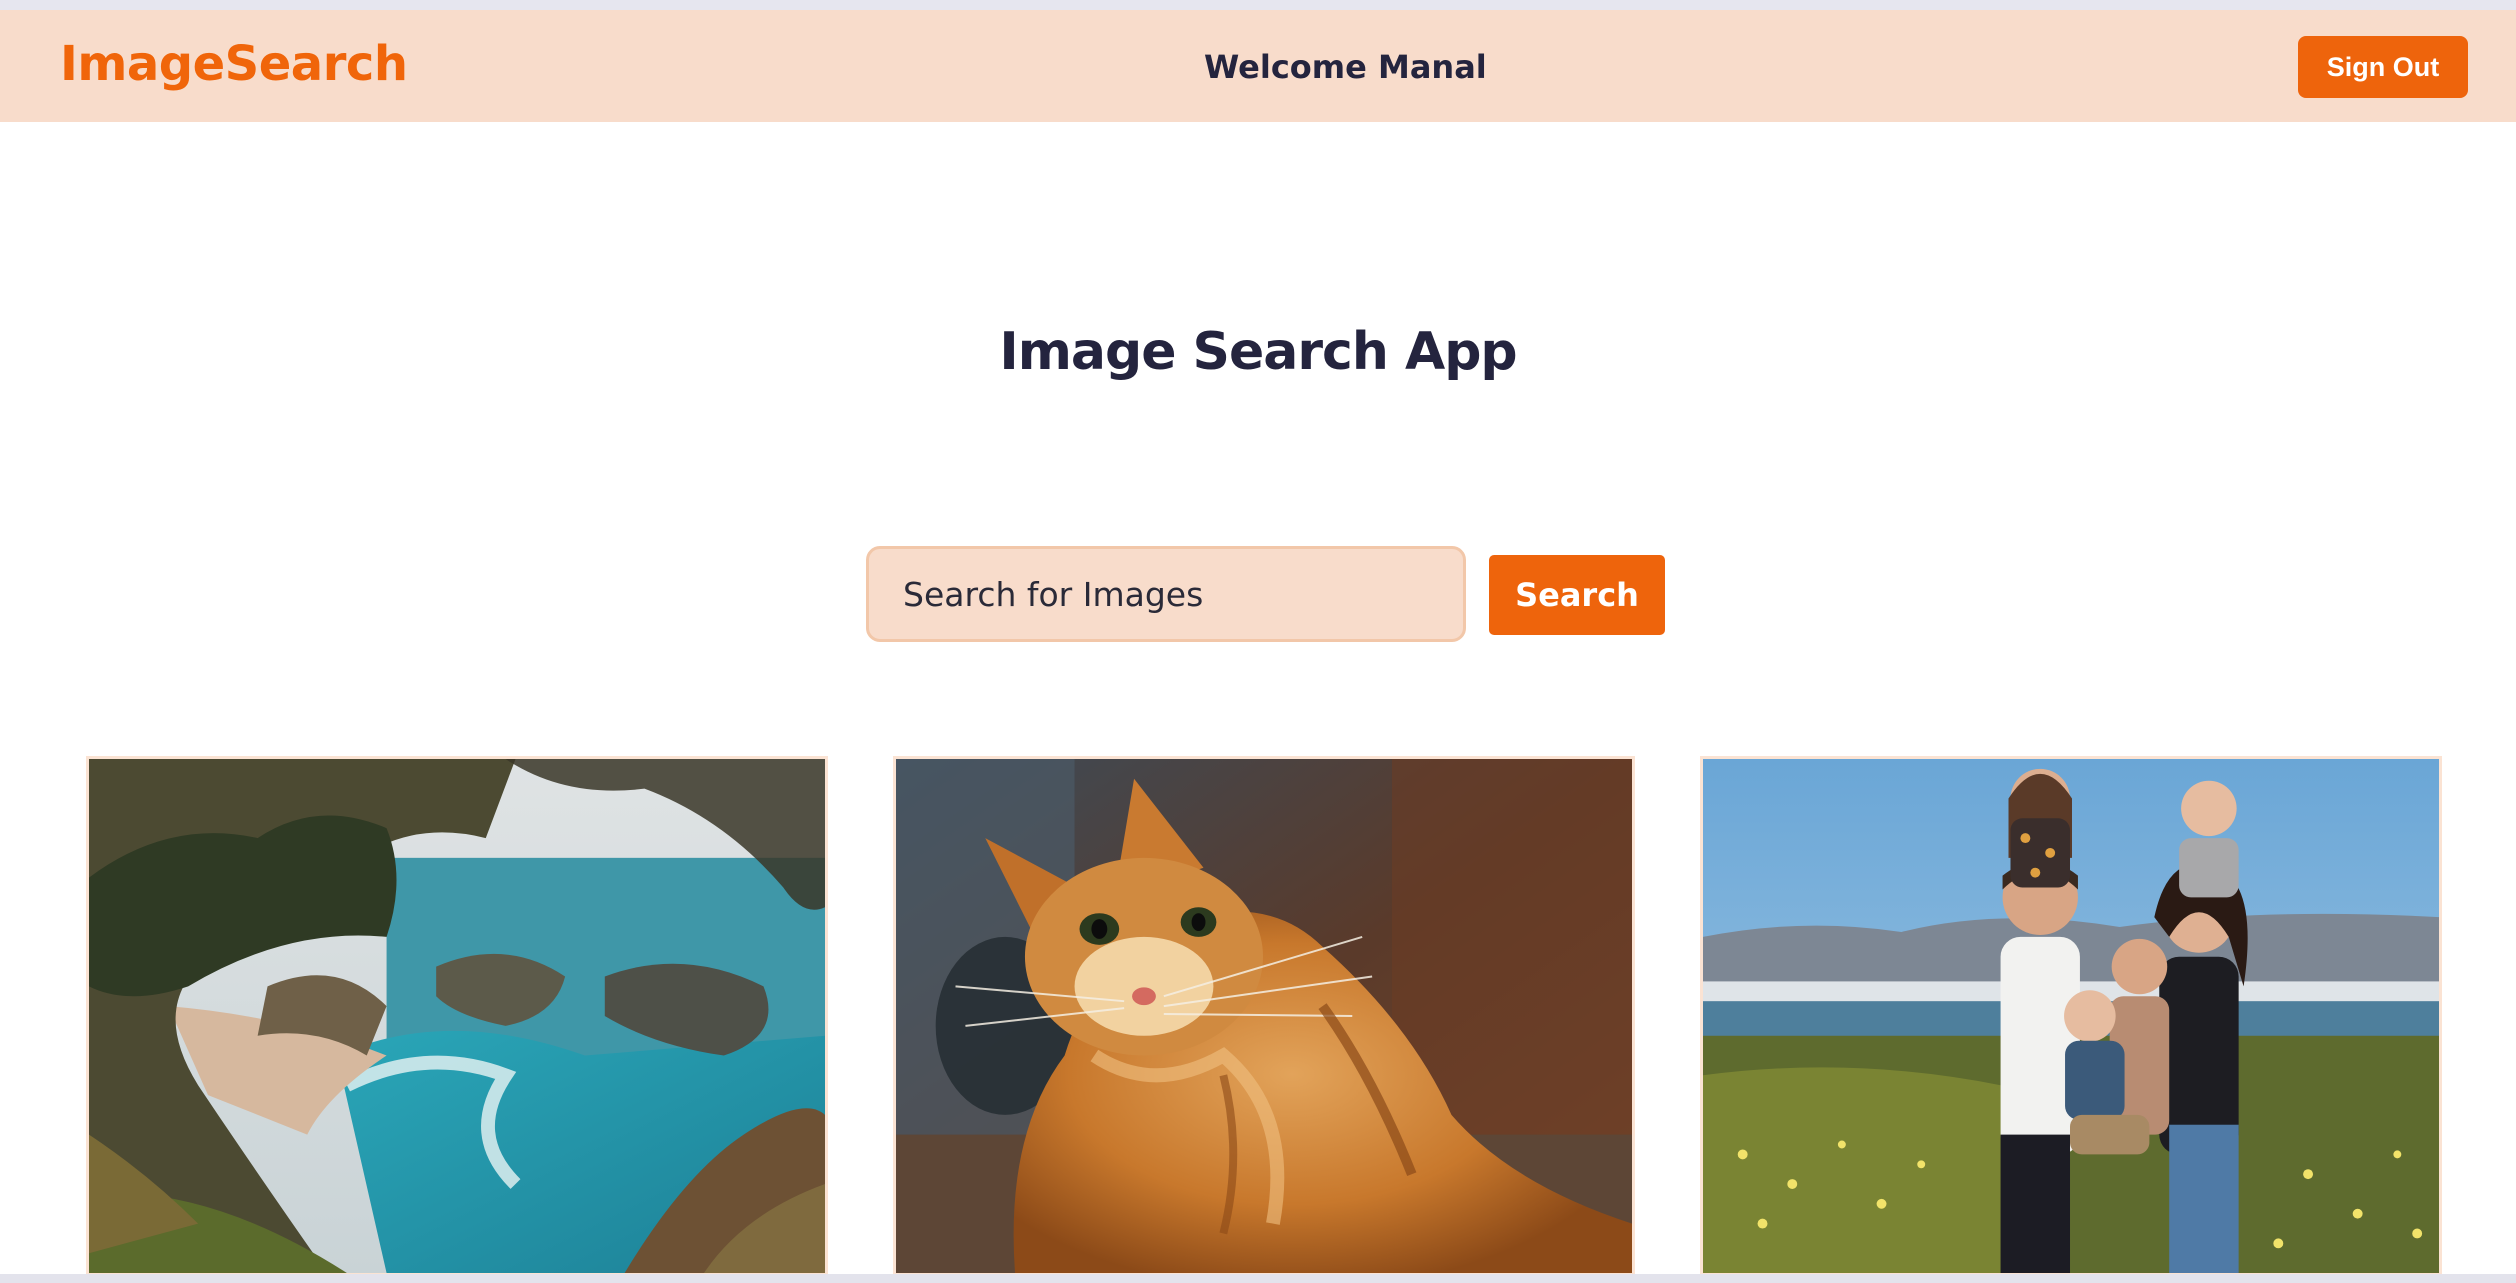 This screenshot has width=2516, height=1283. I want to click on welcome-message: Welcome Manal, so click(1345, 67).